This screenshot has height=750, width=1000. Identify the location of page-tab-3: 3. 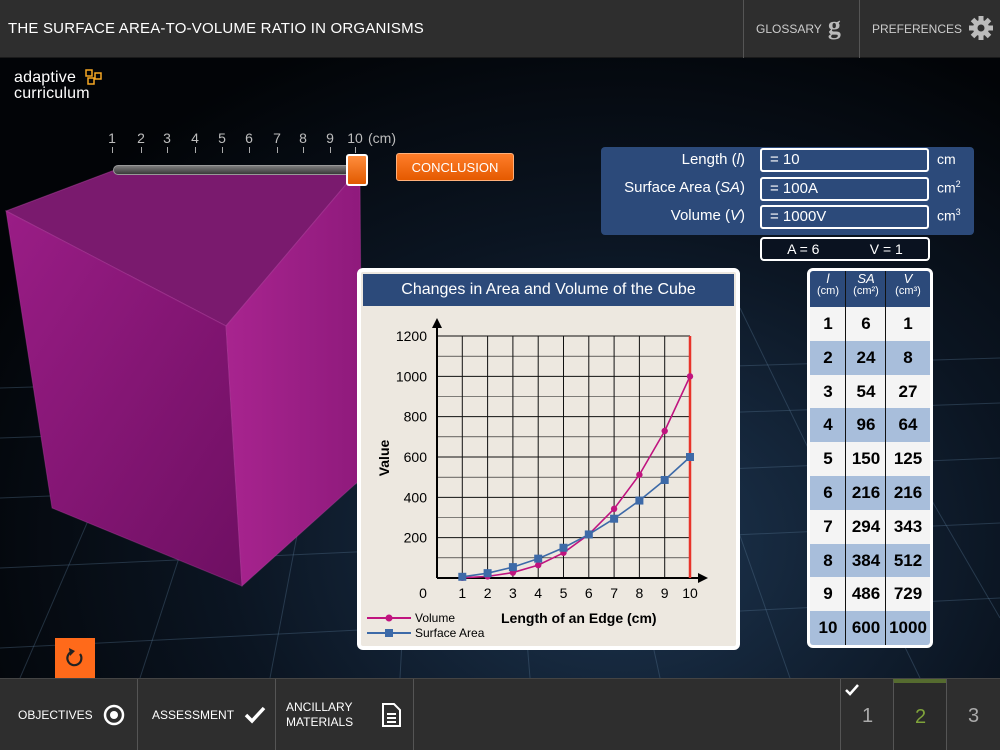
(973, 714).